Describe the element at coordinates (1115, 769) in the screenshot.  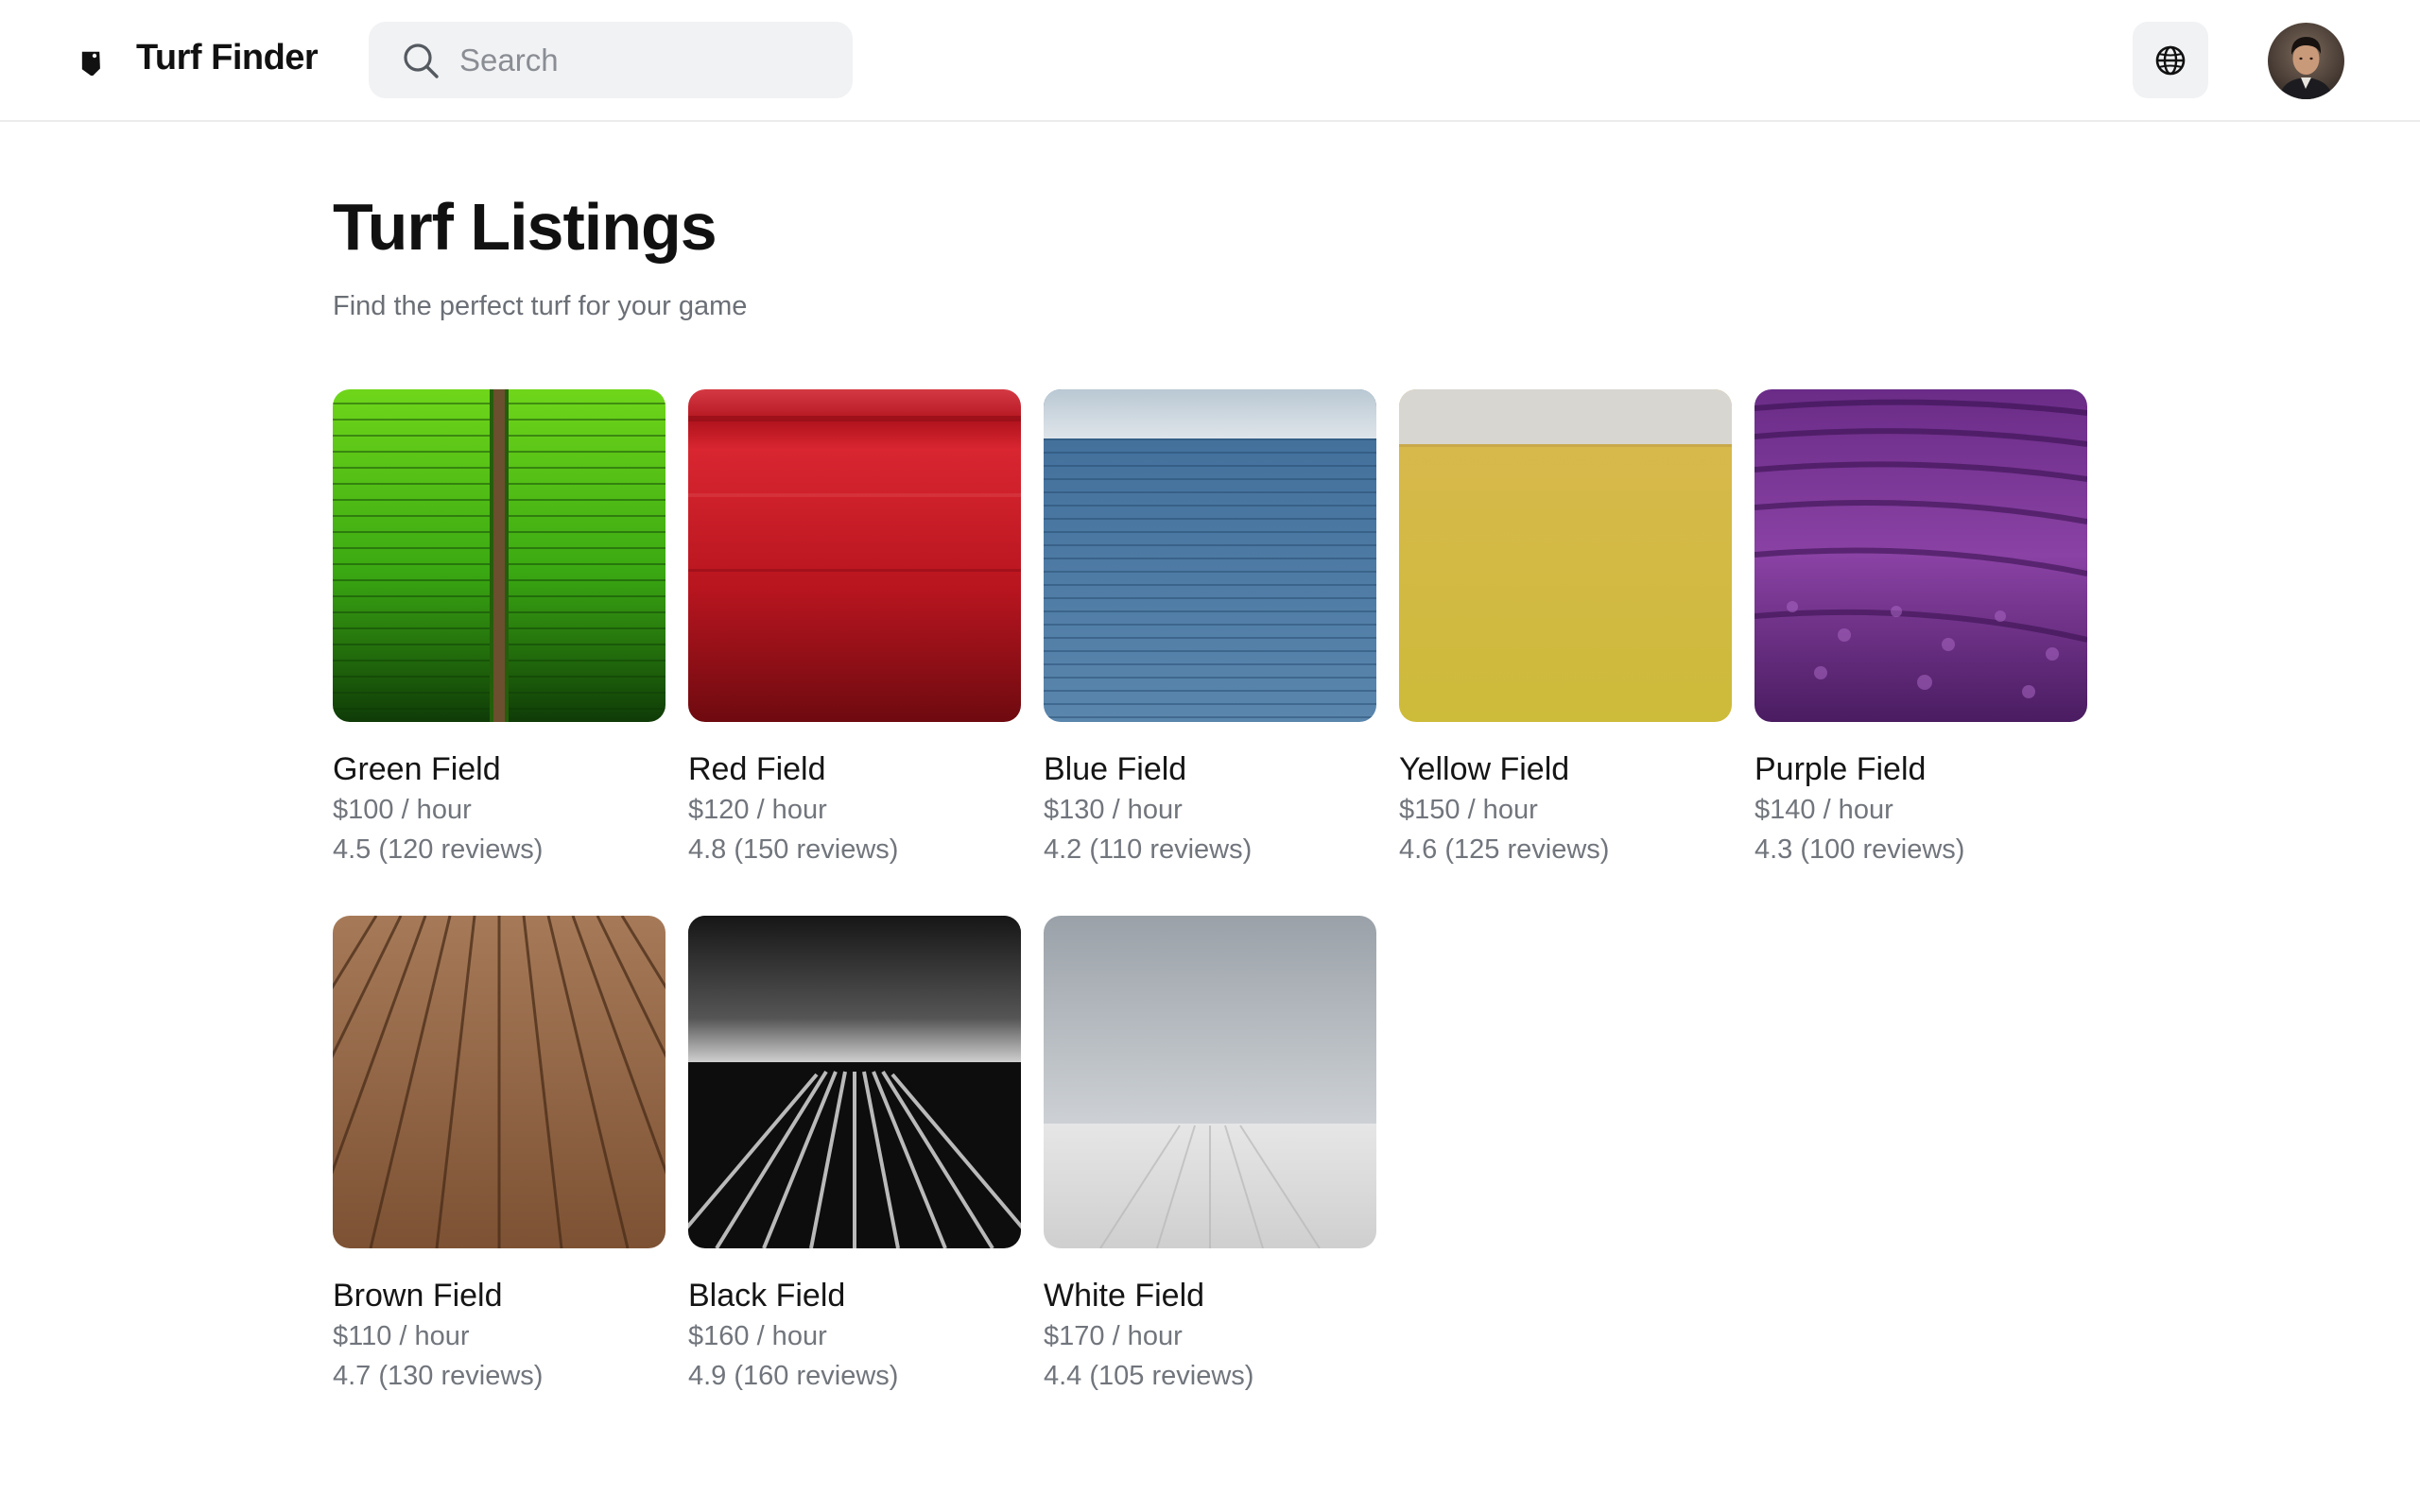
I see `listing-name: Blue Field` at that location.